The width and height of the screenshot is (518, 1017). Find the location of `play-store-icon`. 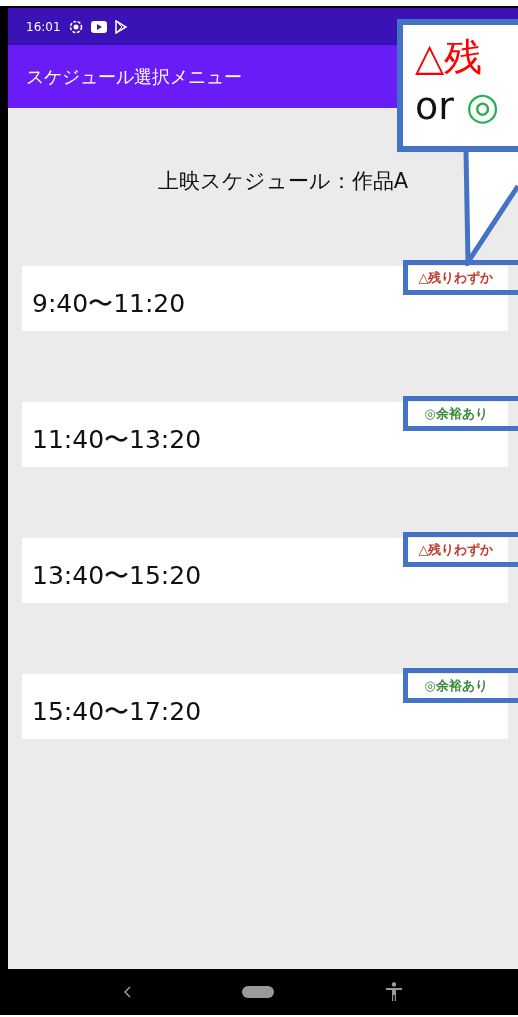

play-store-icon is located at coordinates (120, 26).